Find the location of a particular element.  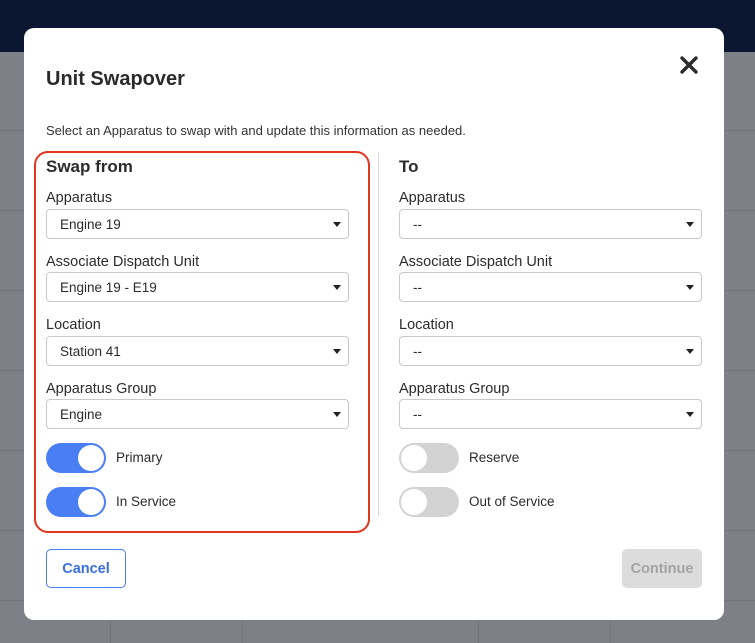

reserve-toggle is located at coordinates (429, 458).